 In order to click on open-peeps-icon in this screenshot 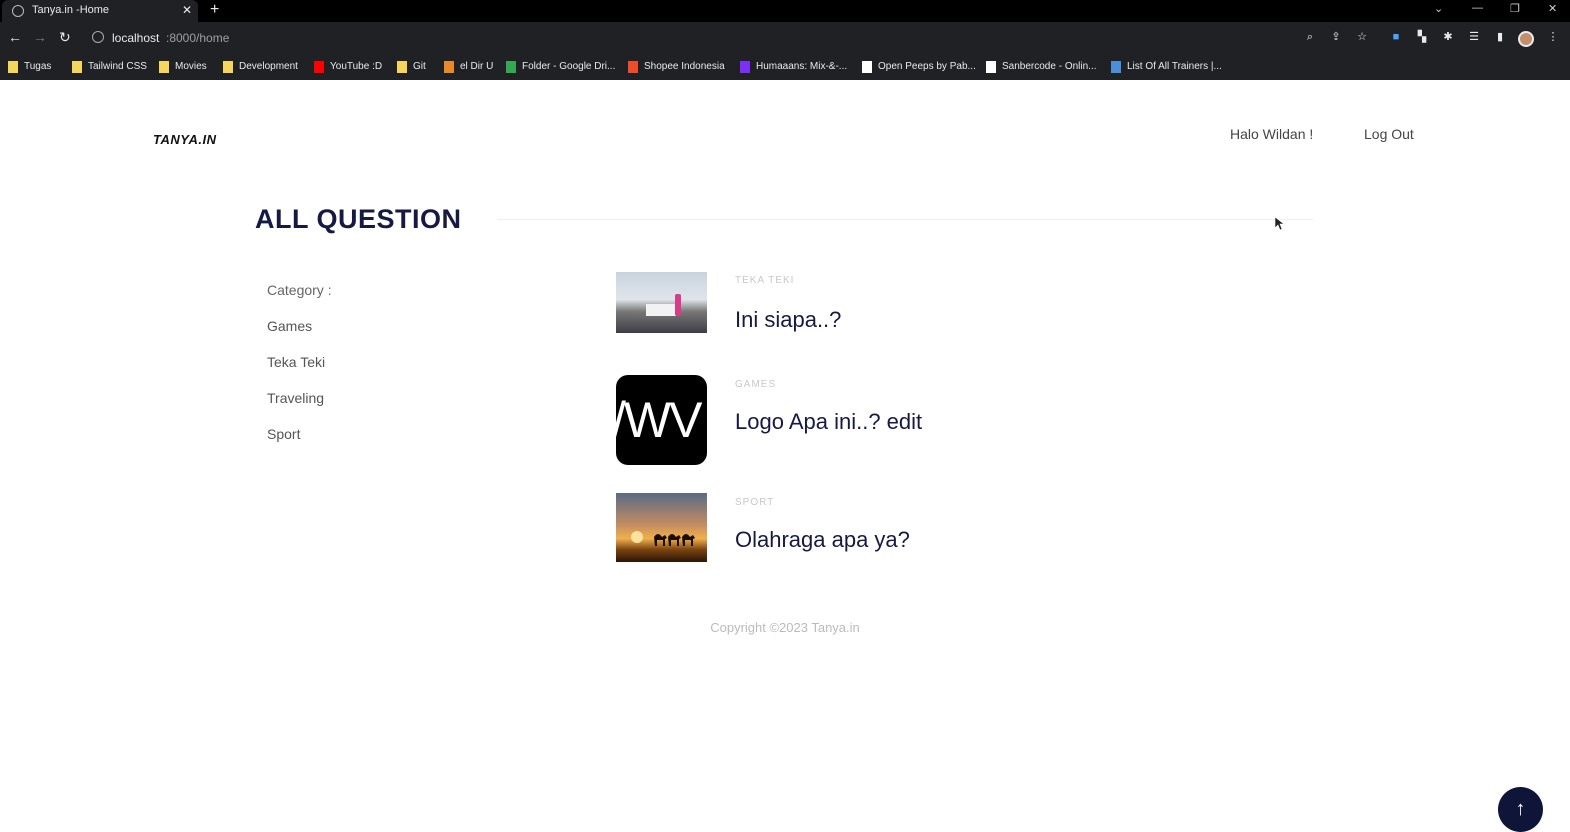, I will do `click(867, 67)`.